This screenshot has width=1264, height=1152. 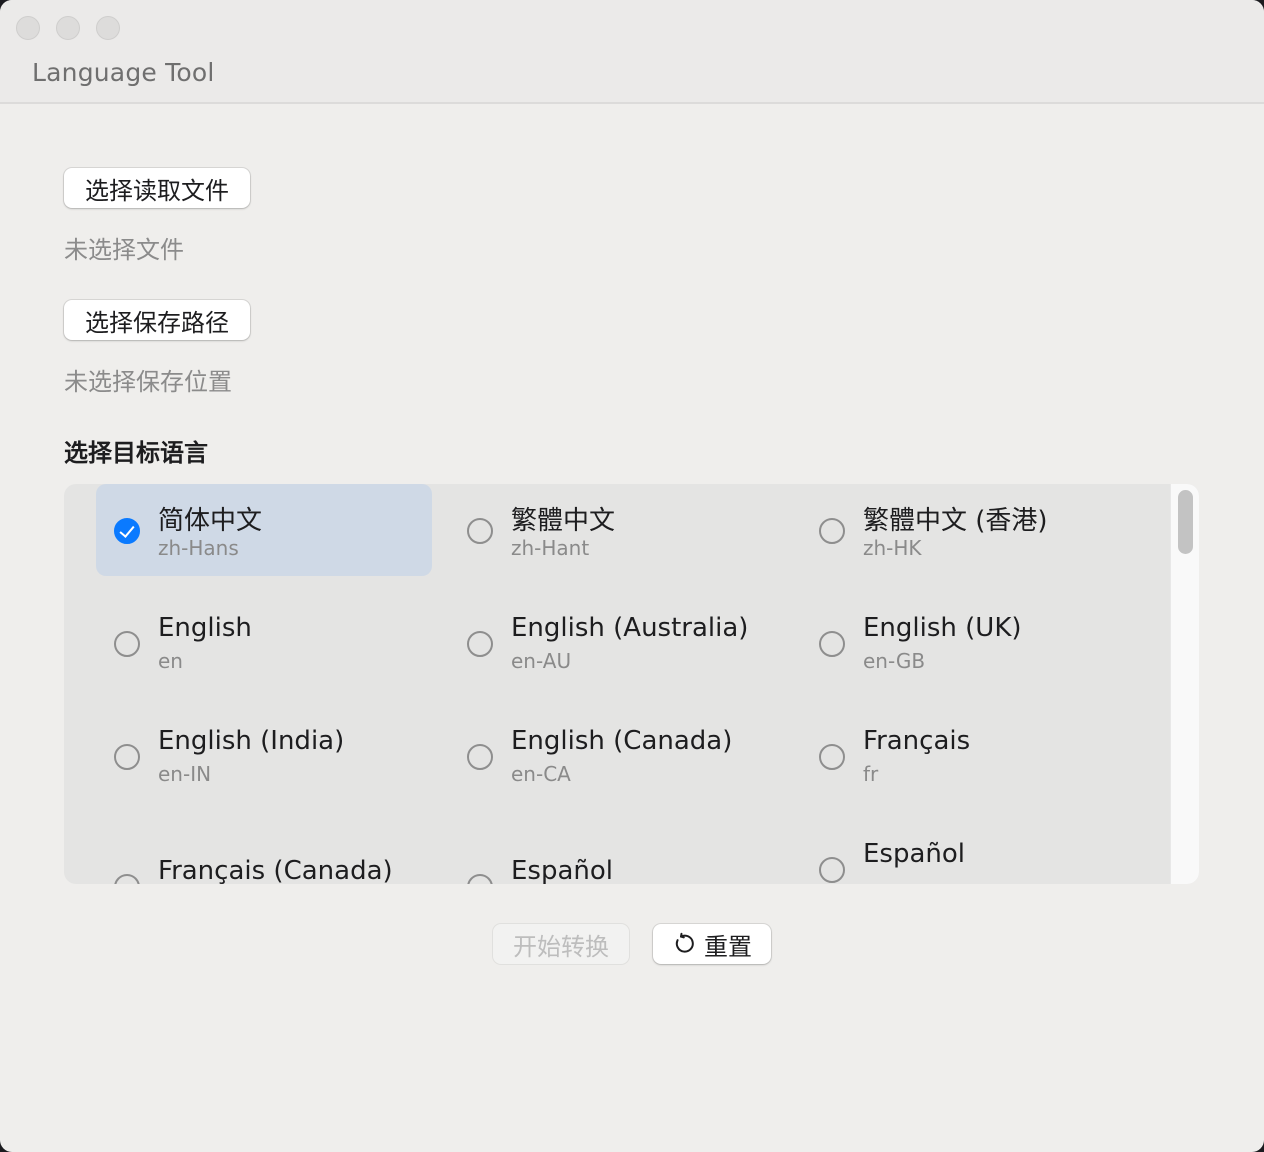 What do you see at coordinates (632, 52) in the screenshot?
I see `title-bar: Language Tool` at bounding box center [632, 52].